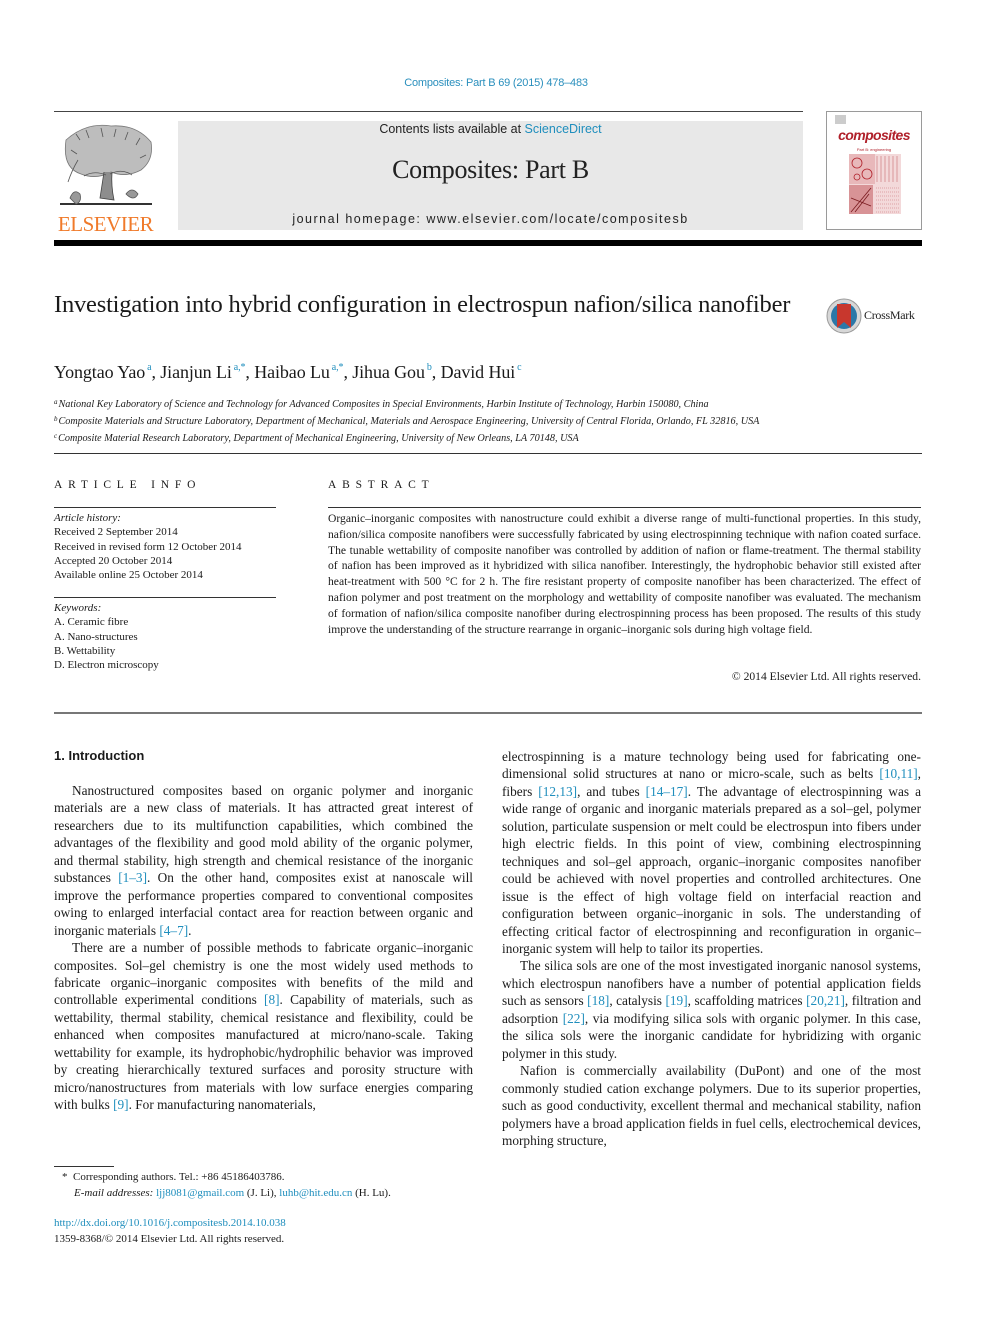  What do you see at coordinates (557, 791) in the screenshot?
I see `citation-link: [12,13]` at bounding box center [557, 791].